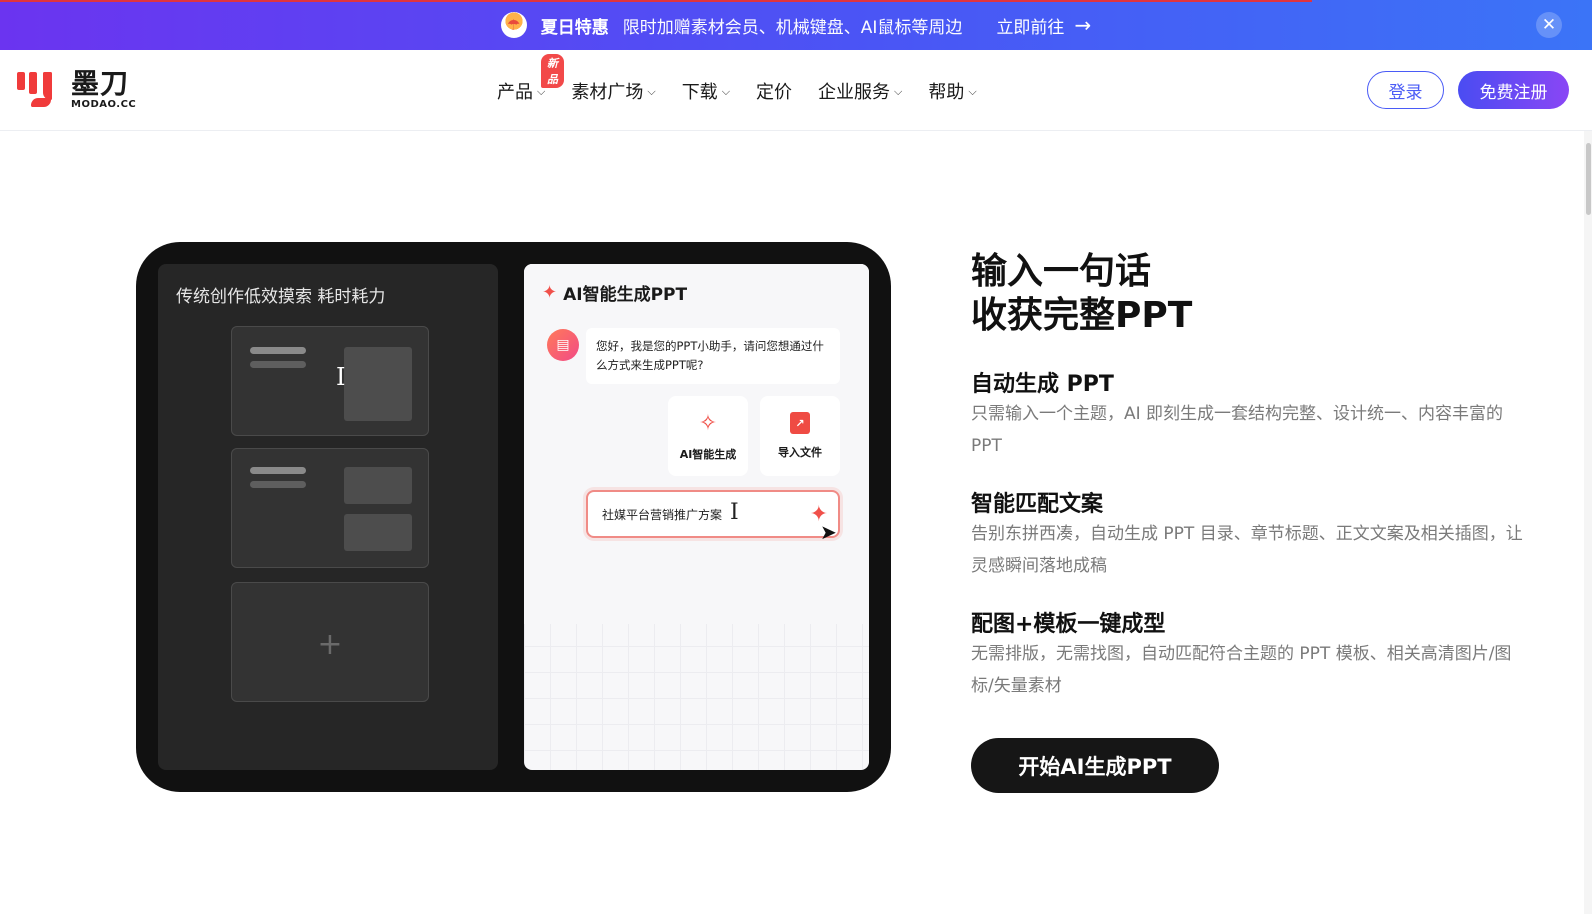 The image size is (1592, 914). Describe the element at coordinates (1405, 90) in the screenshot. I see `login-button: 登录` at that location.